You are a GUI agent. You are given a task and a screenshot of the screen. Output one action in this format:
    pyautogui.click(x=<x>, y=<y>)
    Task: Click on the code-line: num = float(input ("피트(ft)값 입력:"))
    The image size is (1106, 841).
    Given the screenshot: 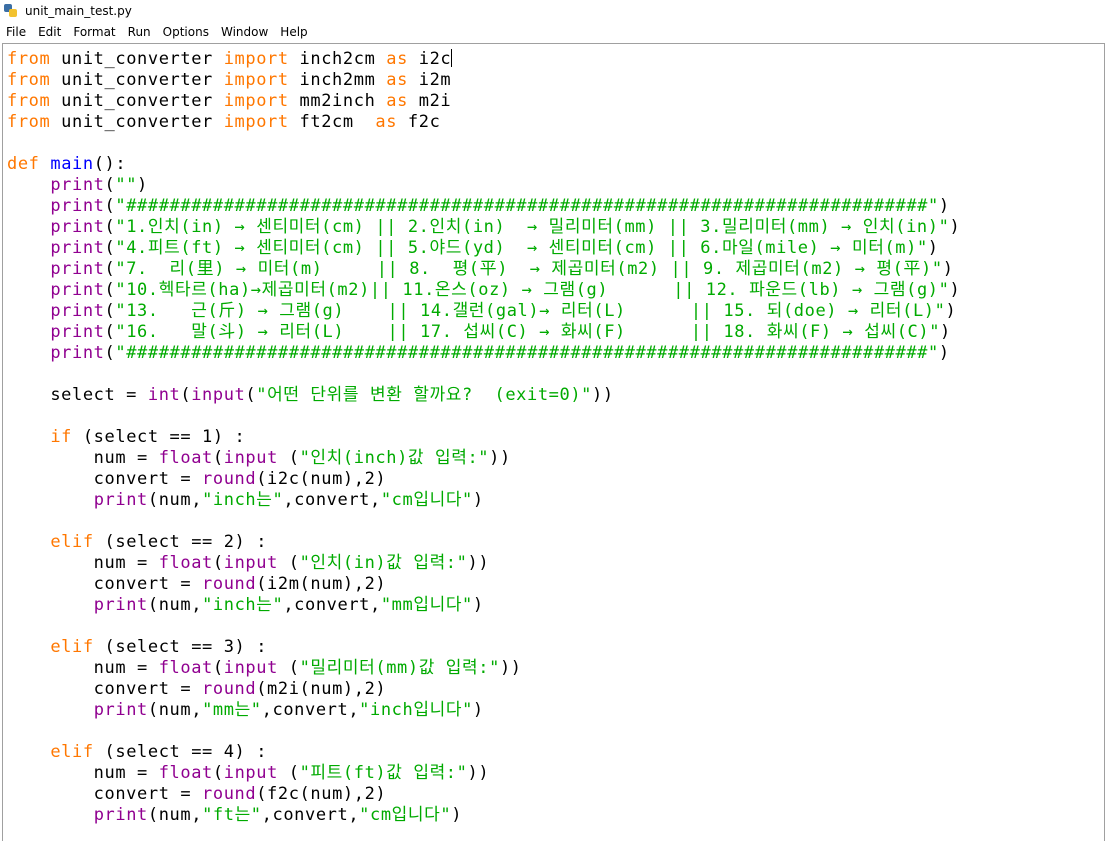 What is the action you would take?
    pyautogui.click(x=483, y=773)
    